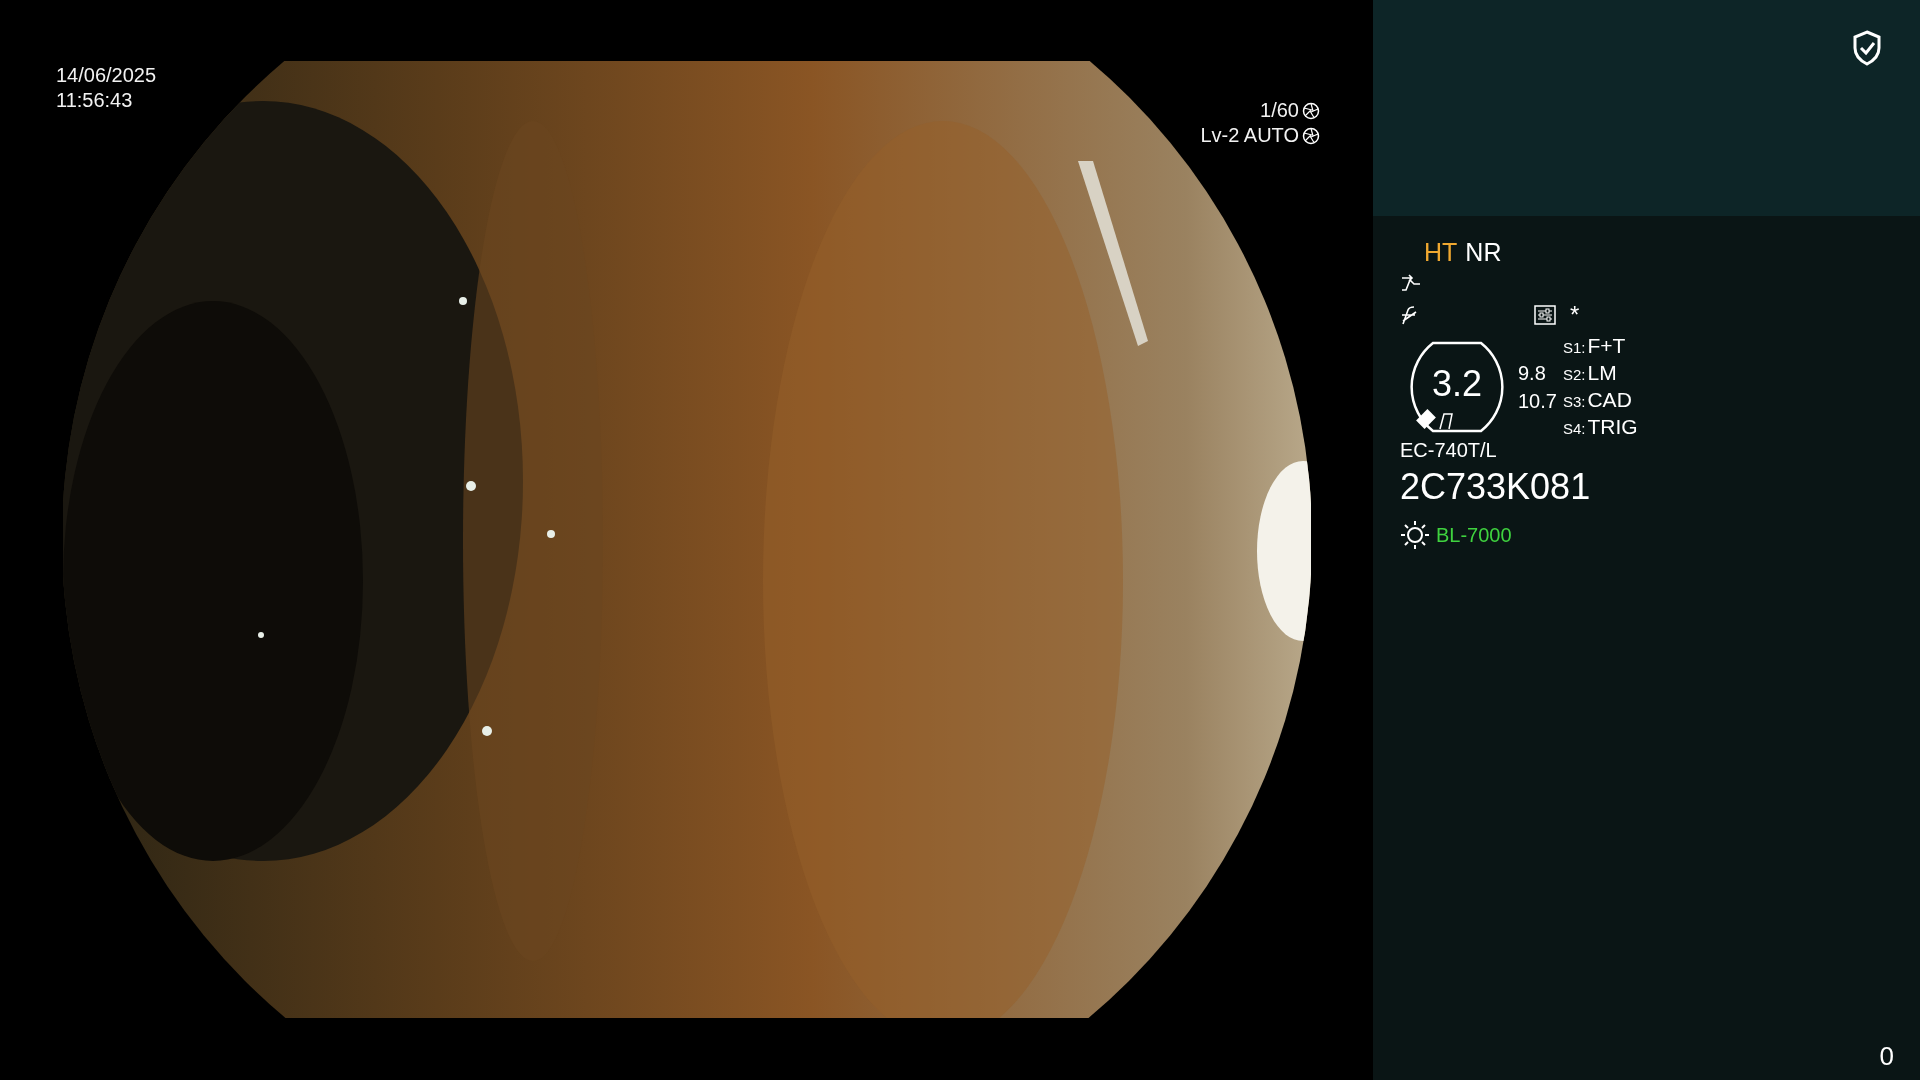  Describe the element at coordinates (1441, 252) in the screenshot. I see `mode-label: HT` at that location.